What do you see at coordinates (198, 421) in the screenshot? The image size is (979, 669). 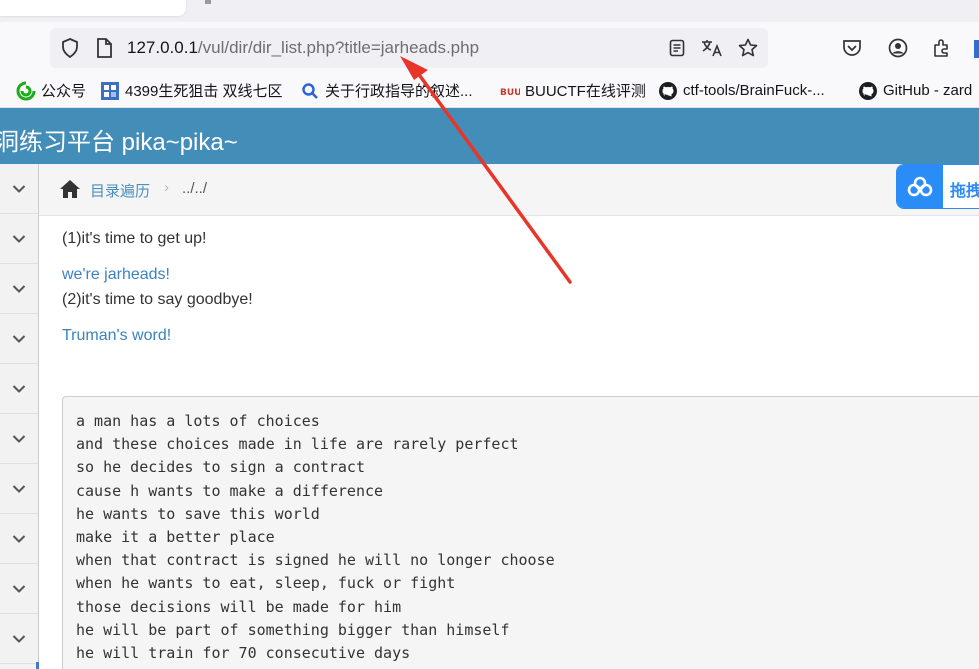 I see `code-line: a man has a lots of choices` at bounding box center [198, 421].